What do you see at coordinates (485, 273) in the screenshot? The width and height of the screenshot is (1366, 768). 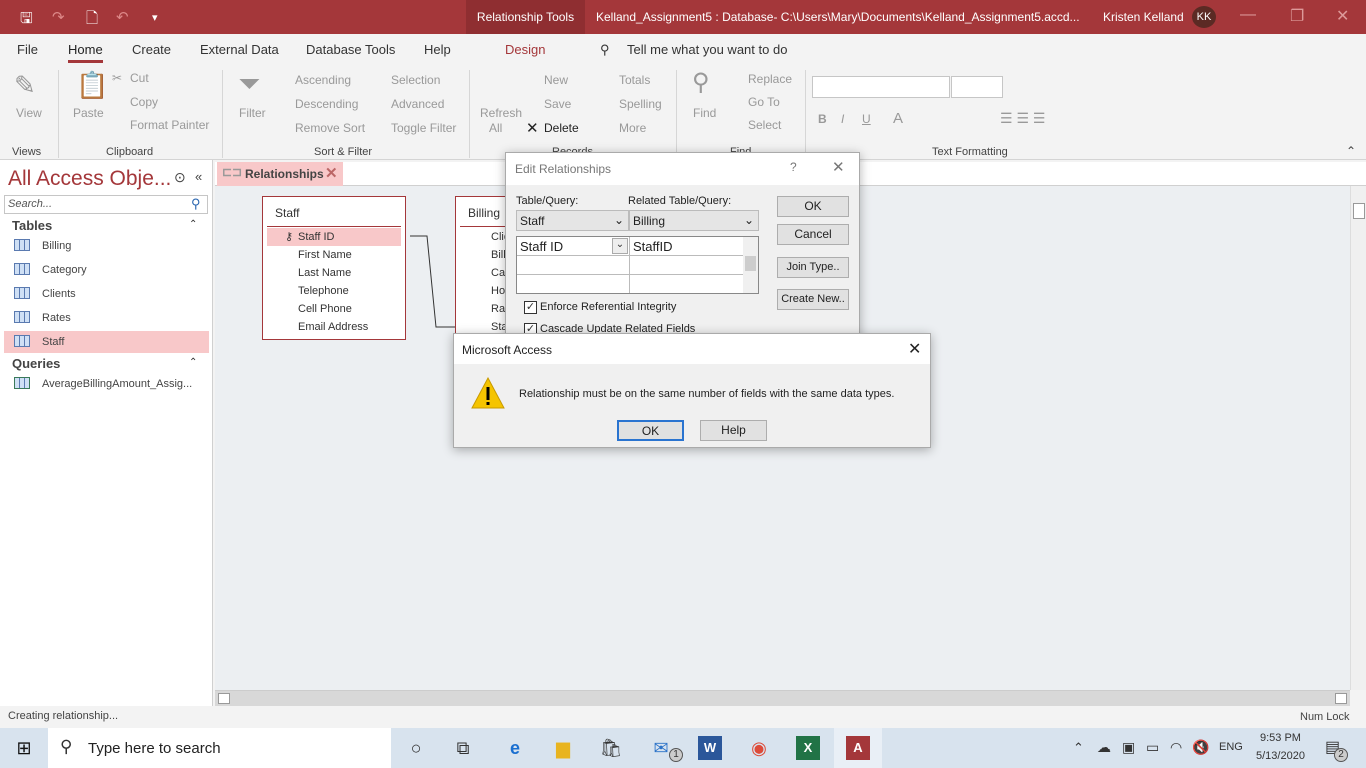 I see `field: Cat` at bounding box center [485, 273].